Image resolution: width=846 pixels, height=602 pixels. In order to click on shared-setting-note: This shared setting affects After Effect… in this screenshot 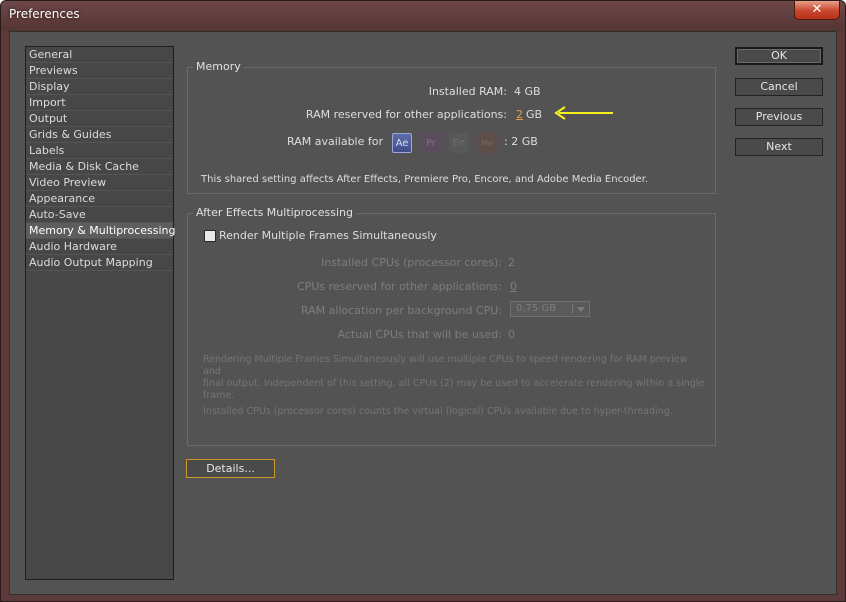, I will do `click(425, 179)`.